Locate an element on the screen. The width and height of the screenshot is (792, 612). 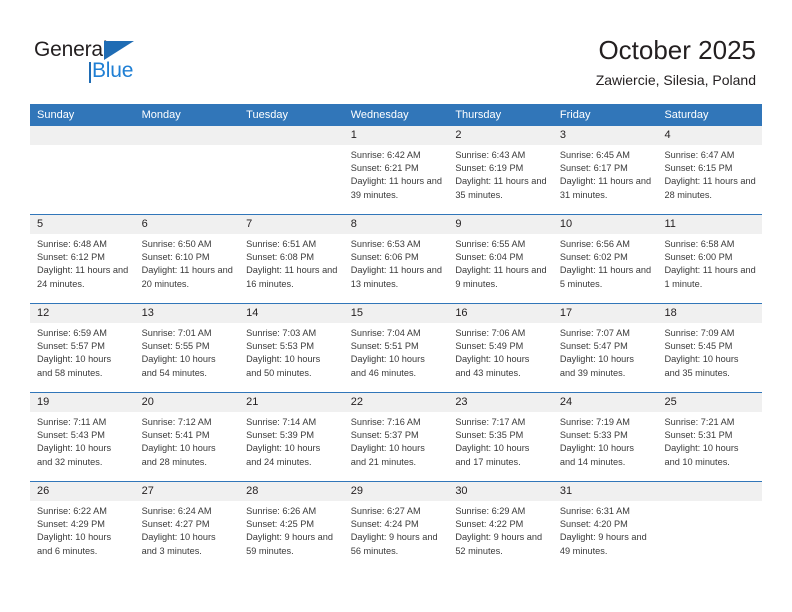
sunset-text: Sunset: 4:24 PM is located at coordinates (384, 524).